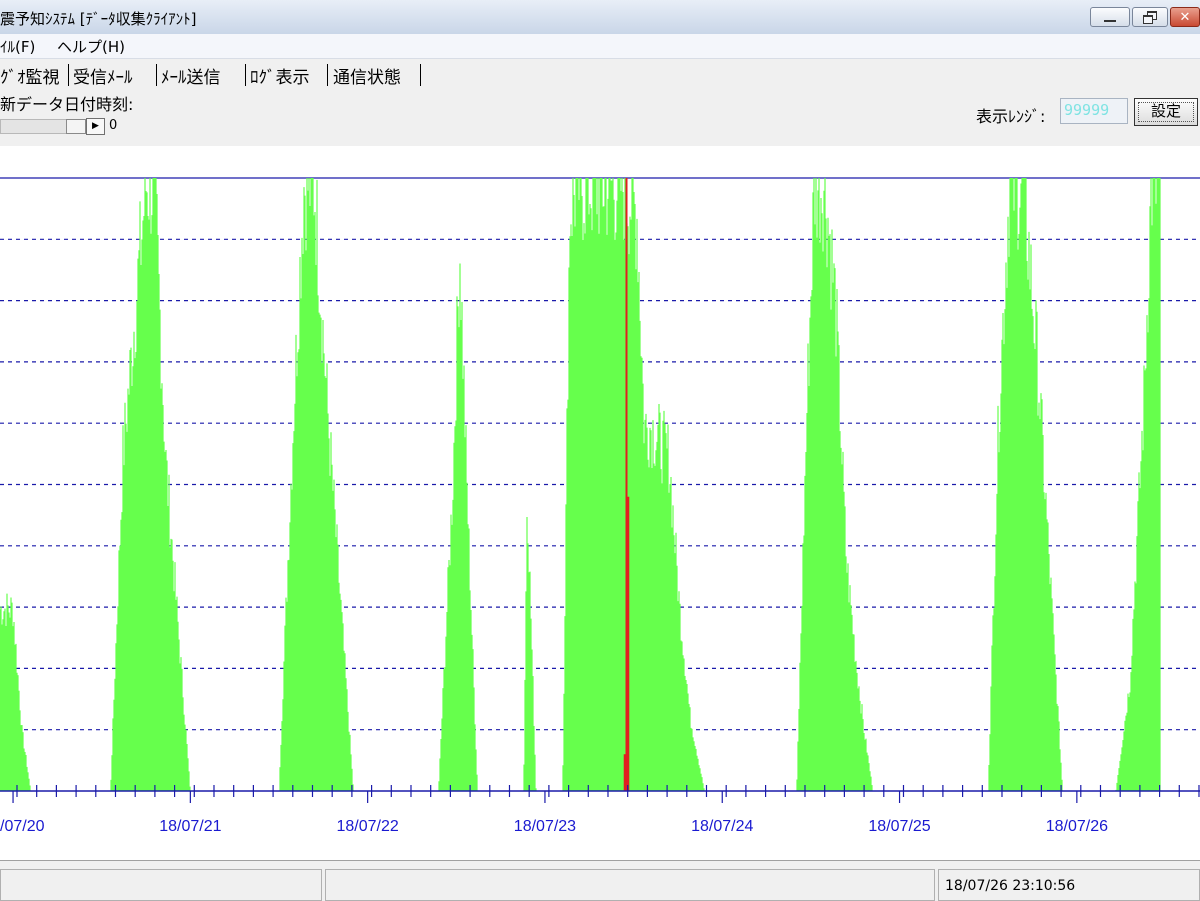 The width and height of the screenshot is (1200, 901). What do you see at coordinates (191, 75) in the screenshot?
I see `tab-send-mail: ﾒｰﾙ送信` at bounding box center [191, 75].